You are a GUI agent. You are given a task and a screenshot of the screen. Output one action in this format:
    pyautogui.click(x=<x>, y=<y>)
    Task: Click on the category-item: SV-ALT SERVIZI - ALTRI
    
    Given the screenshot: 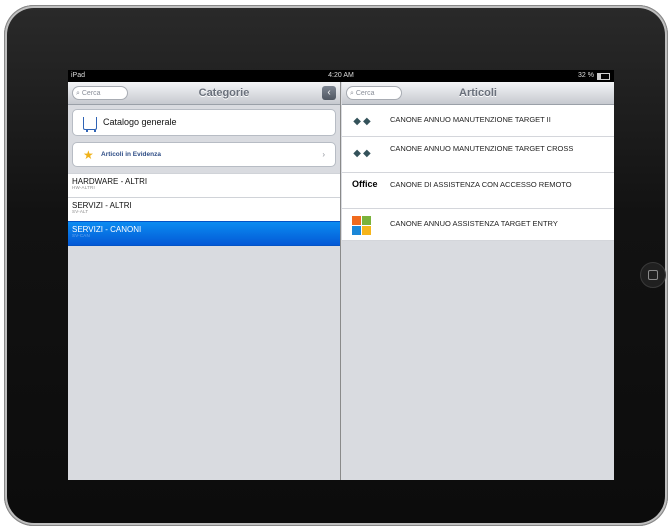 What is the action you would take?
    pyautogui.click(x=204, y=209)
    